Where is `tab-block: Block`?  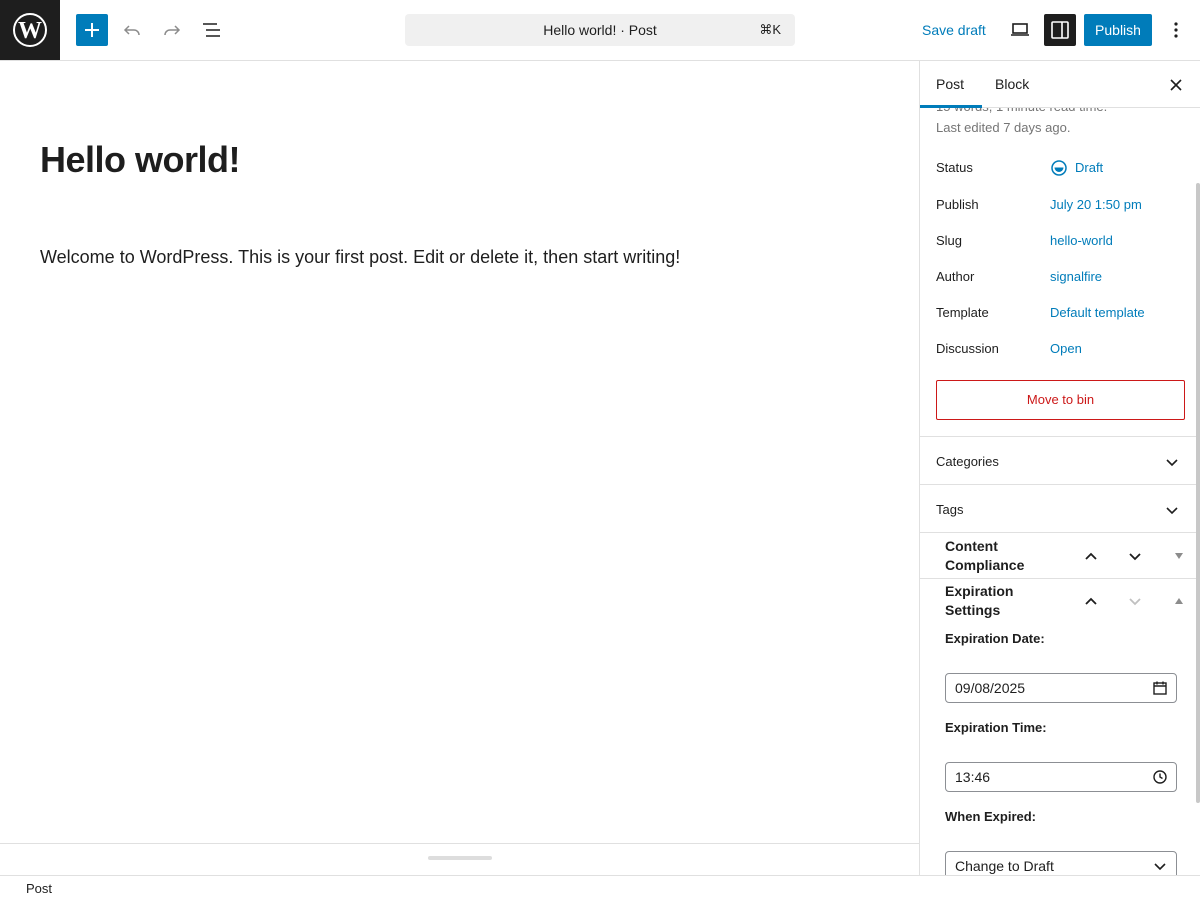 tab-block: Block is located at coordinates (1012, 84).